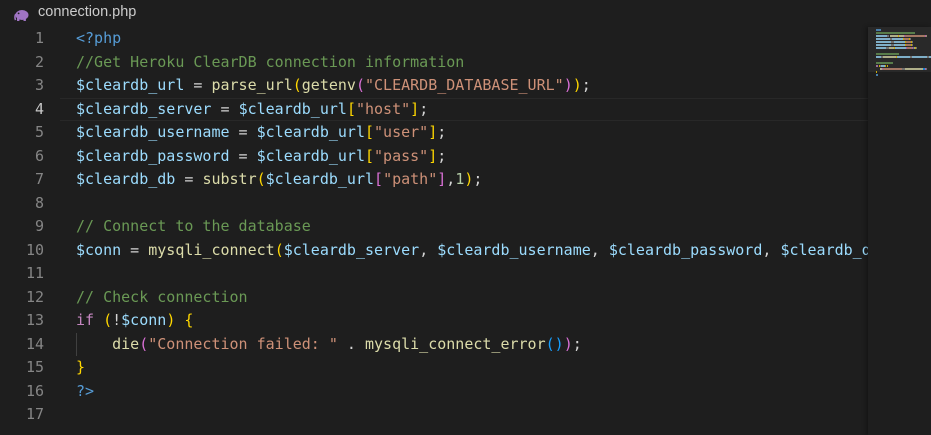 The height and width of the screenshot is (435, 931). I want to click on line-number: 2, so click(39, 61).